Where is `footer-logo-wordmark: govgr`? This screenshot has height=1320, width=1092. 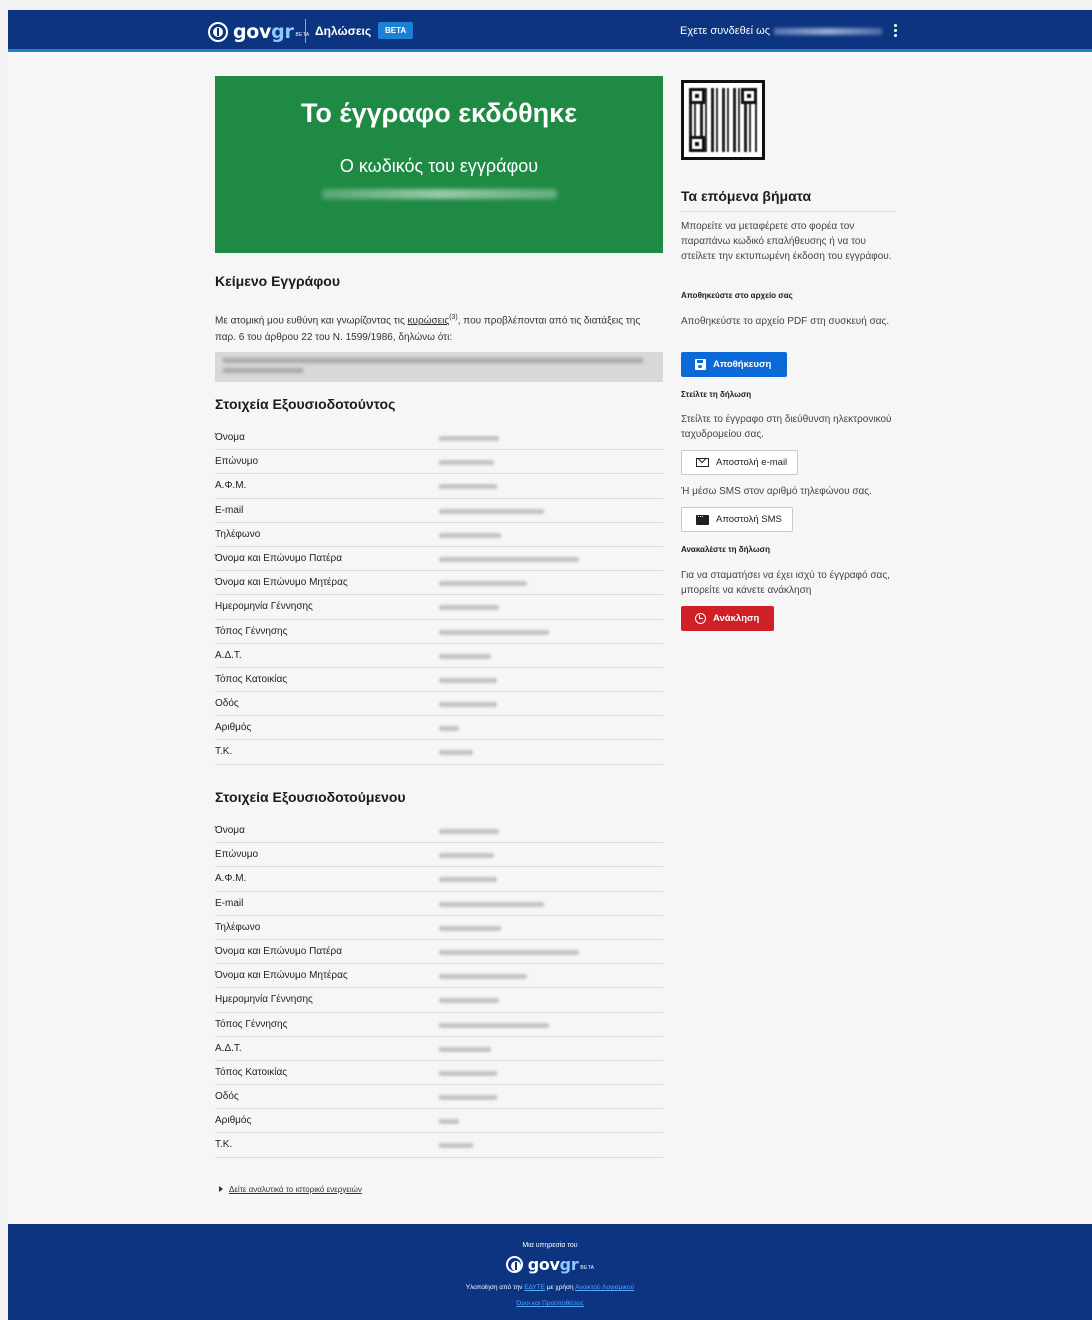 footer-logo-wordmark: govgr is located at coordinates (553, 1264).